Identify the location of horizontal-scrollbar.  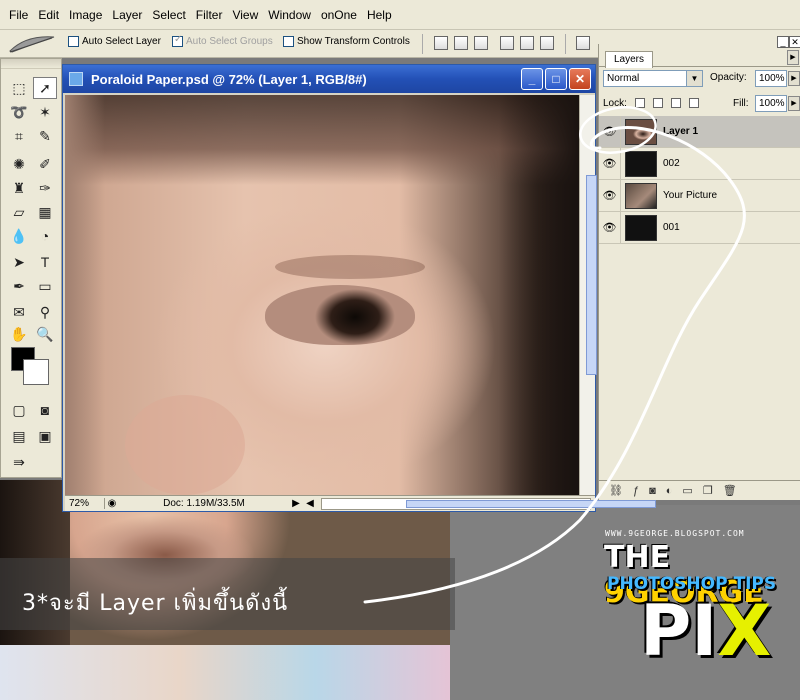
(488, 503).